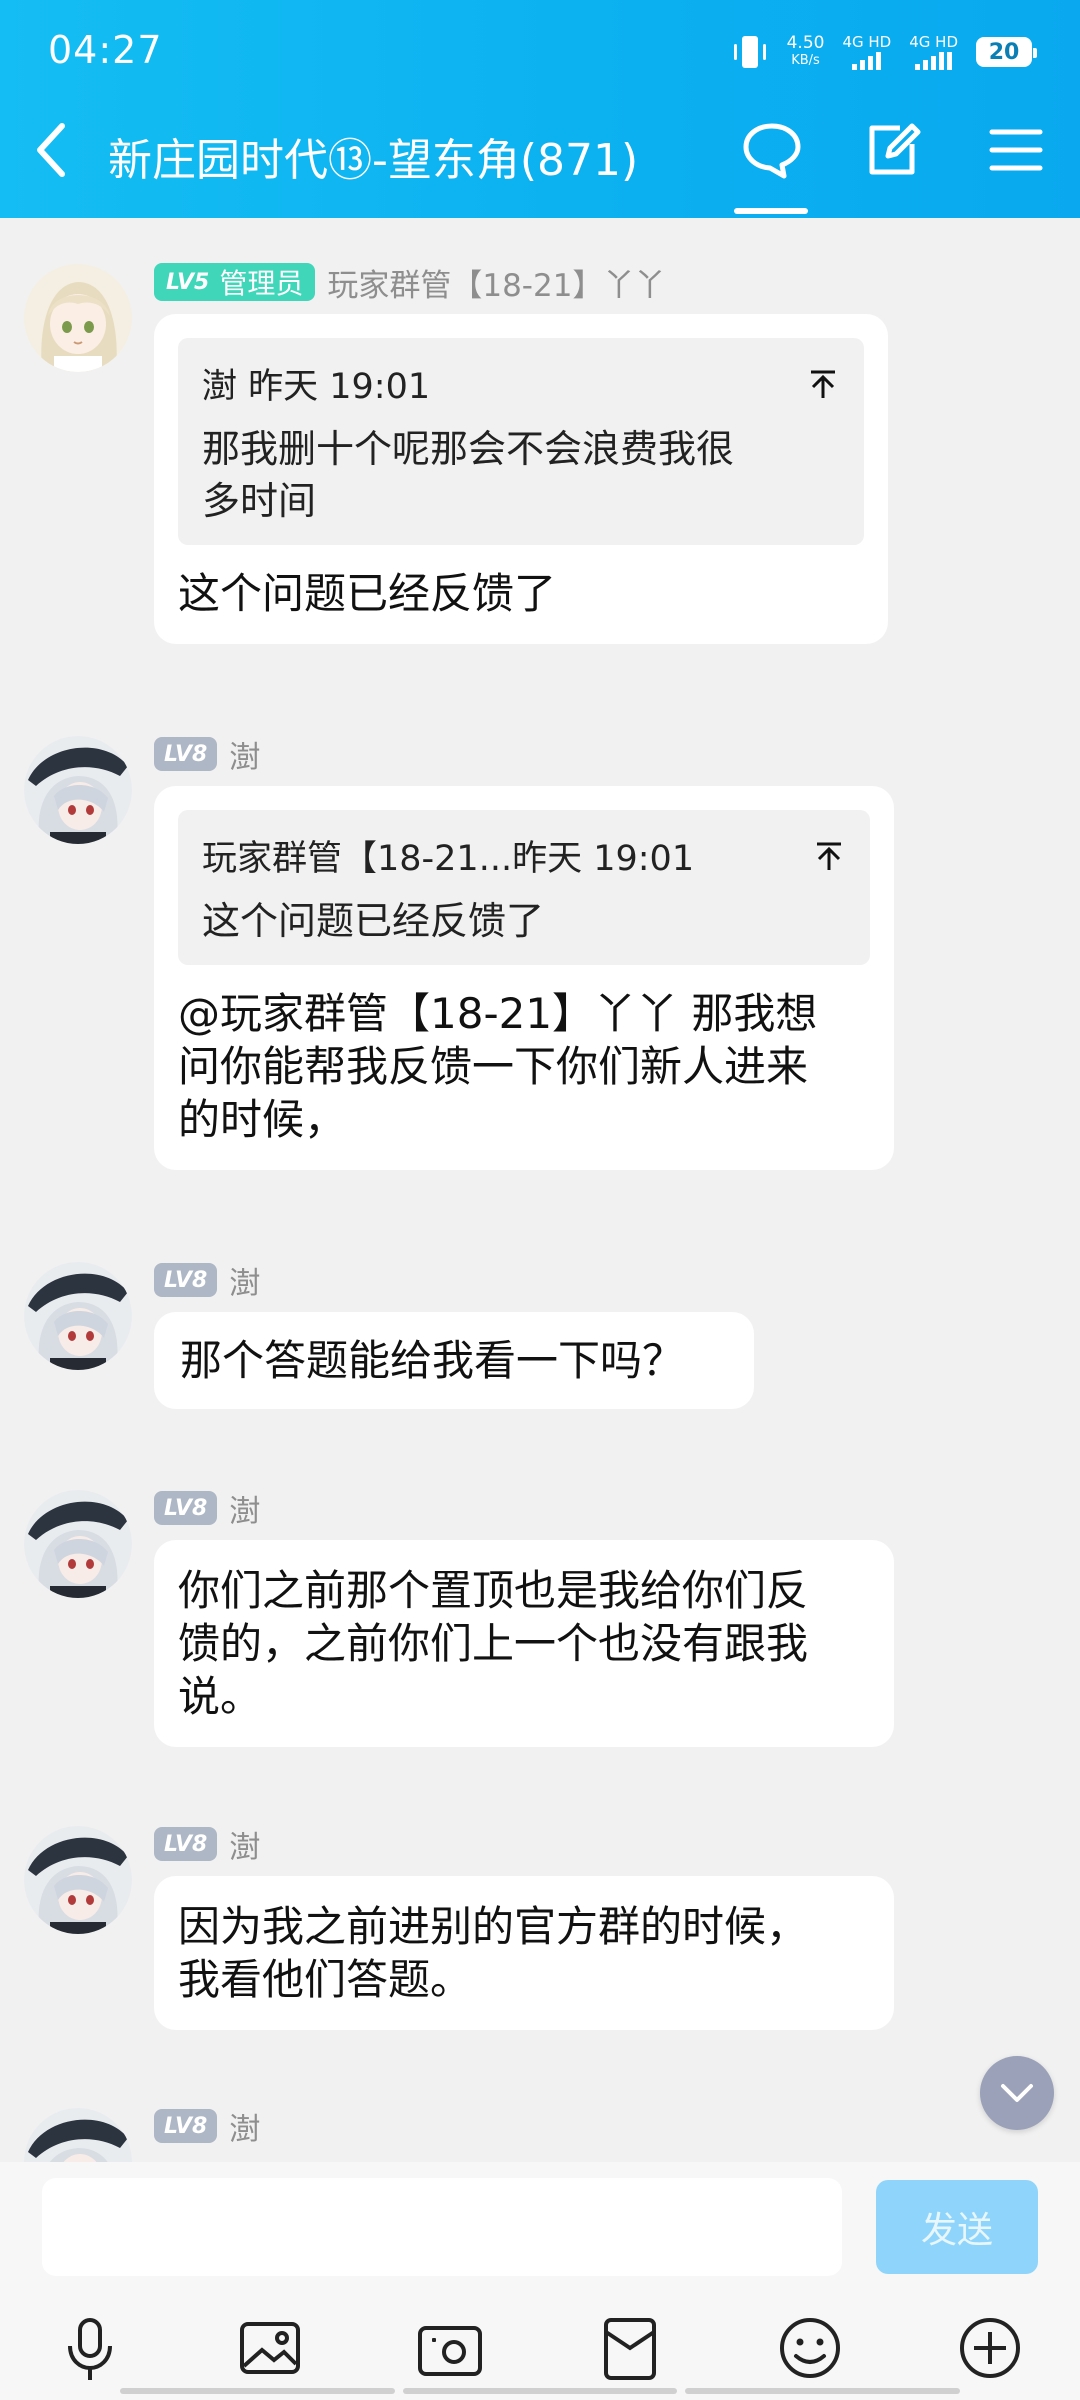 The width and height of the screenshot is (1080, 2400). I want to click on quote-author-time: 玩家群管【18-21...昨天 19:01, so click(448, 855).